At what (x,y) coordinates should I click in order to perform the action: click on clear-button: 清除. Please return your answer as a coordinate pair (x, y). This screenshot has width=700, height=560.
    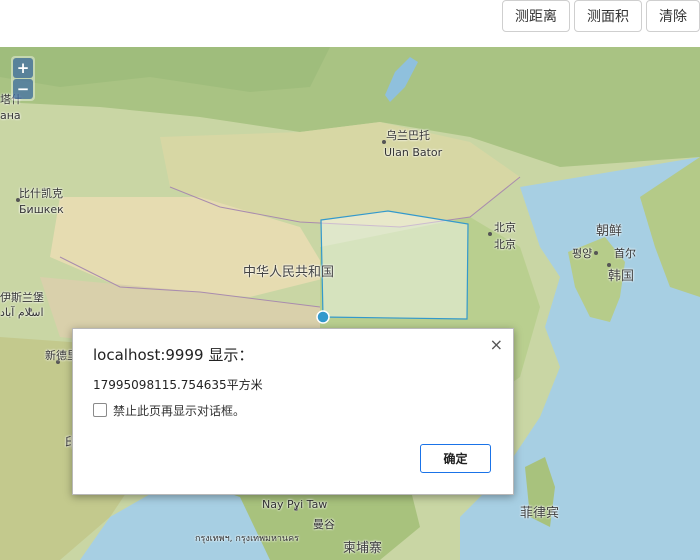
    Looking at the image, I should click on (673, 16).